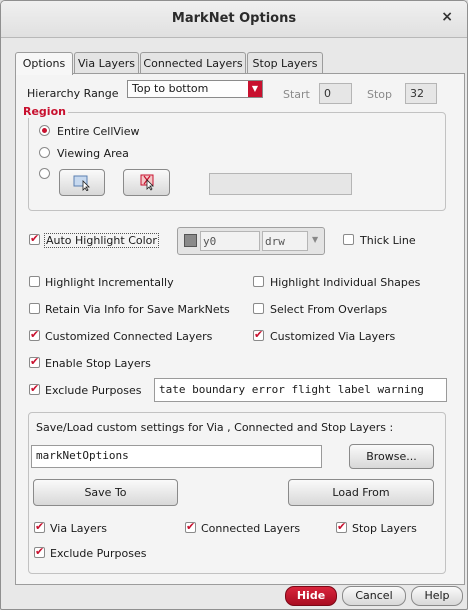  I want to click on tab-connected-layers: Connected Layers, so click(193, 63).